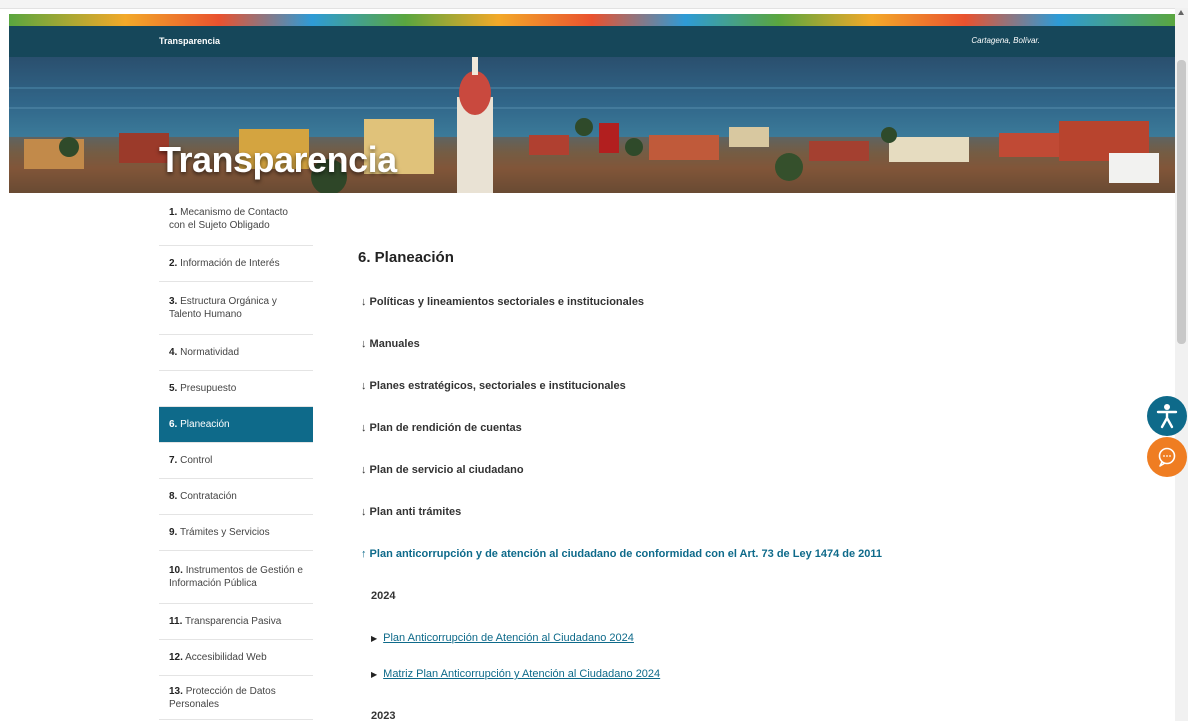 The image size is (1188, 722). Describe the element at coordinates (173, 460) in the screenshot. I see `sidebar-item-number: 7.` at that location.